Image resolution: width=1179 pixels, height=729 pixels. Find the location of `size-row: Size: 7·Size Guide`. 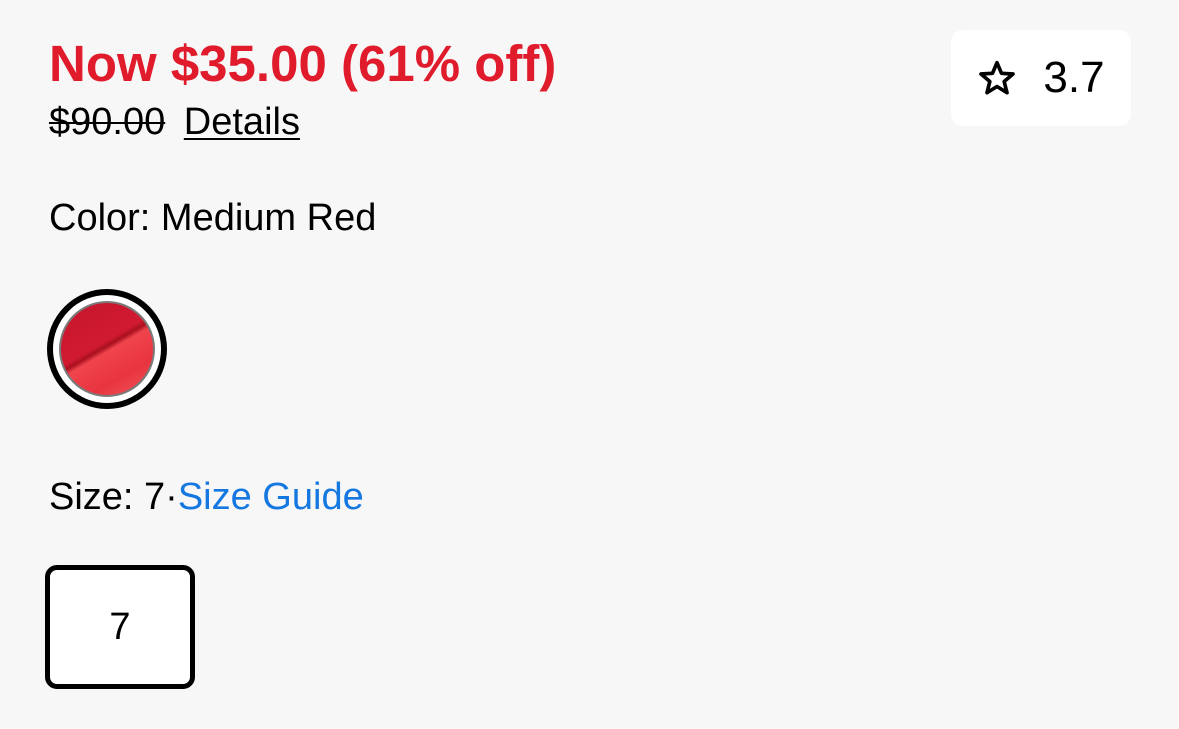

size-row: Size: 7·Size Guide is located at coordinates (206, 497).